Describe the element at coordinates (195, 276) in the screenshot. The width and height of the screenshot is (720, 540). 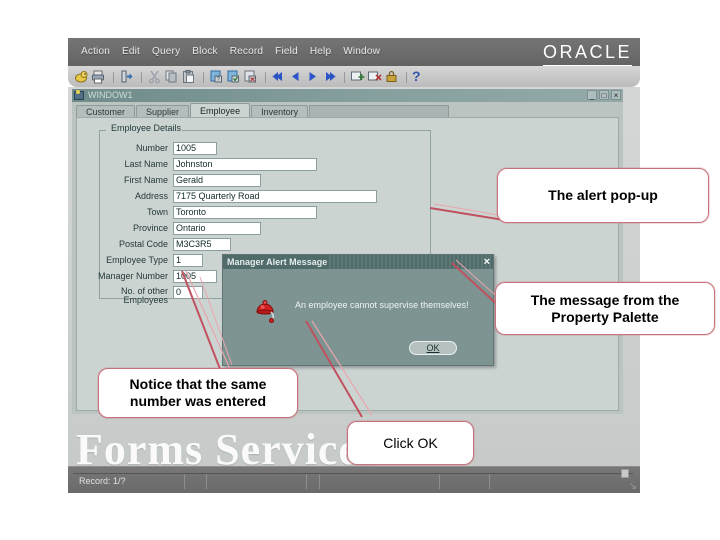
I see `input-manager-number: 1005` at that location.